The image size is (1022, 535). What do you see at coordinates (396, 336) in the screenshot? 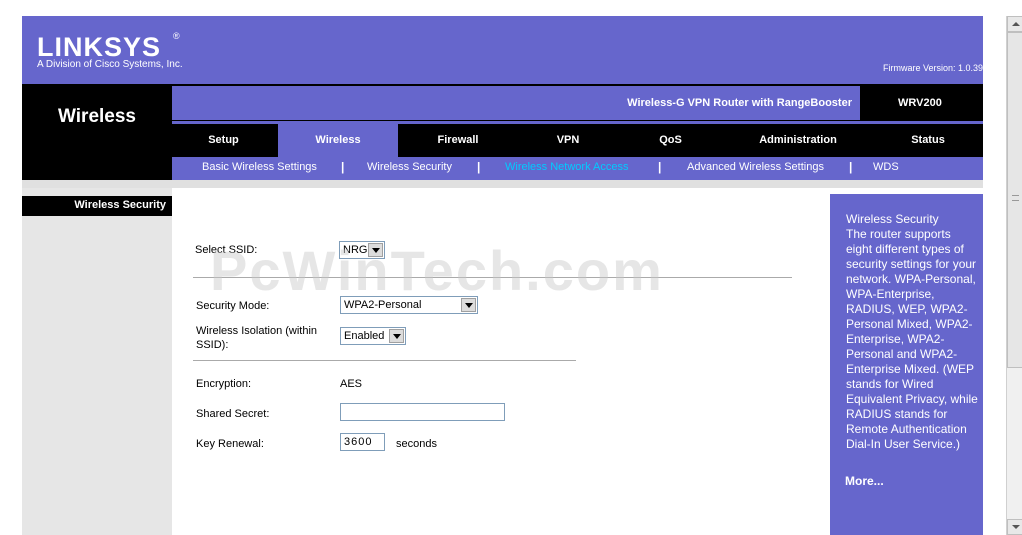
I see `chevron-down-icon` at bounding box center [396, 336].